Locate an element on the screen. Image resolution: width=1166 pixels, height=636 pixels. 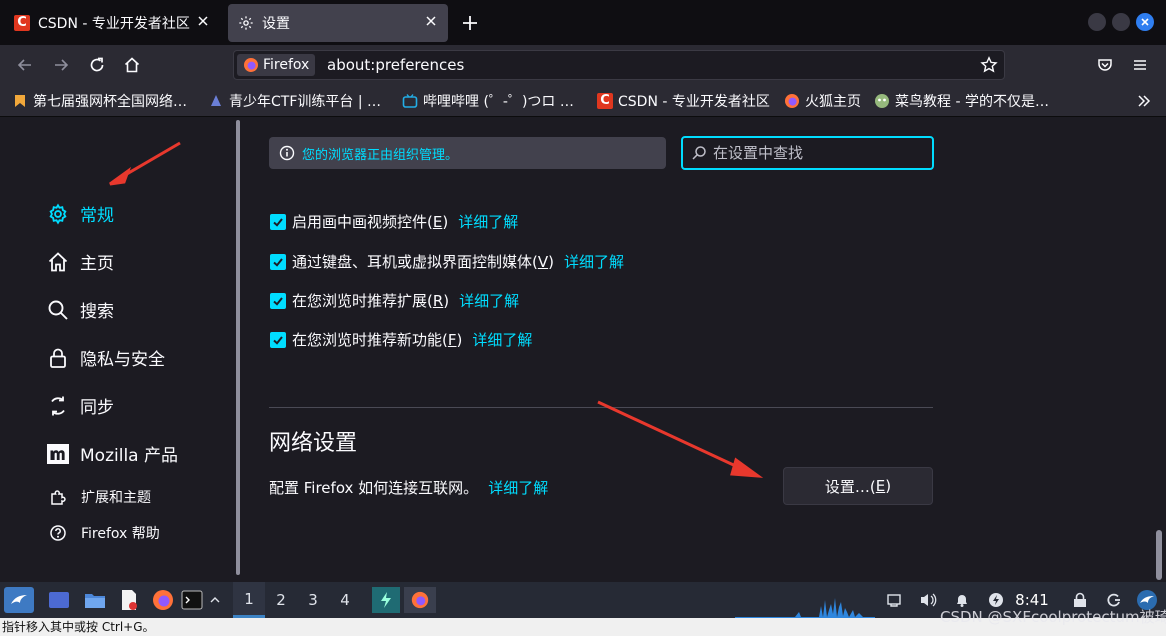
bookmark-item: C CSDN - 专业开发者社区 is located at coordinates (683, 101).